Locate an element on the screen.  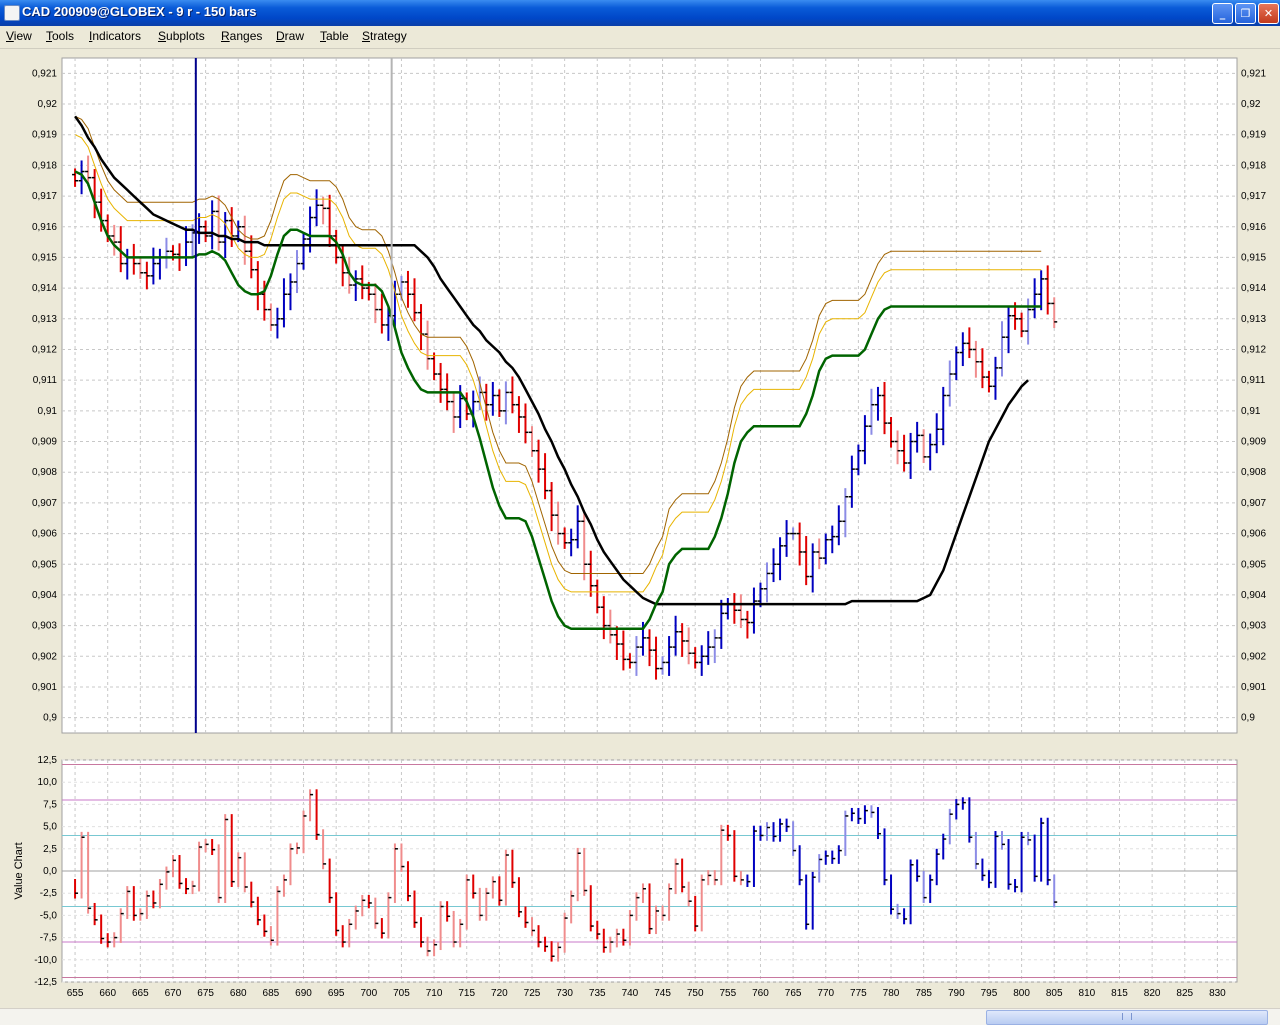
x-tick-label: 755 is located at coordinates (727, 993).